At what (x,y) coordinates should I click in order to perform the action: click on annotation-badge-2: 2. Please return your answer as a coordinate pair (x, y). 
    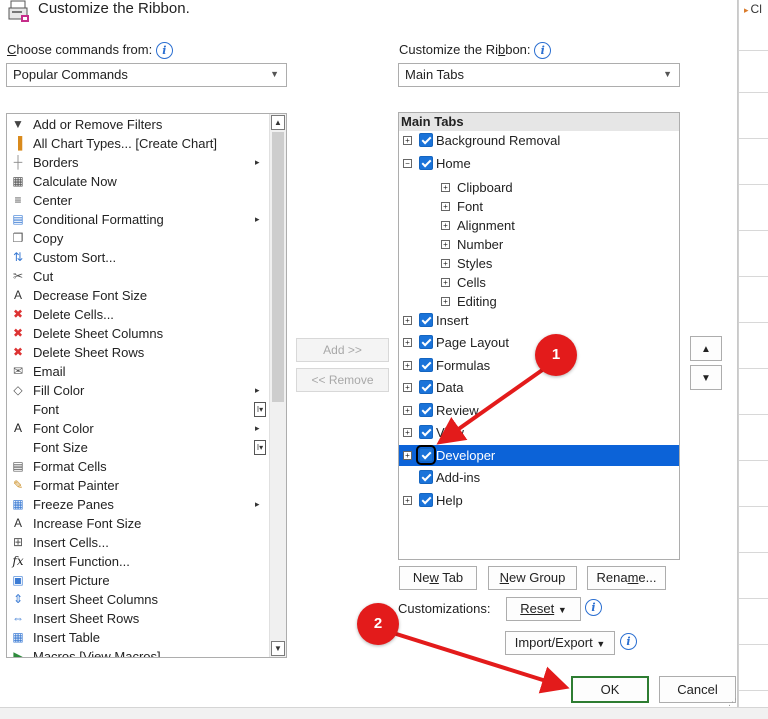
    Looking at the image, I should click on (378, 624).